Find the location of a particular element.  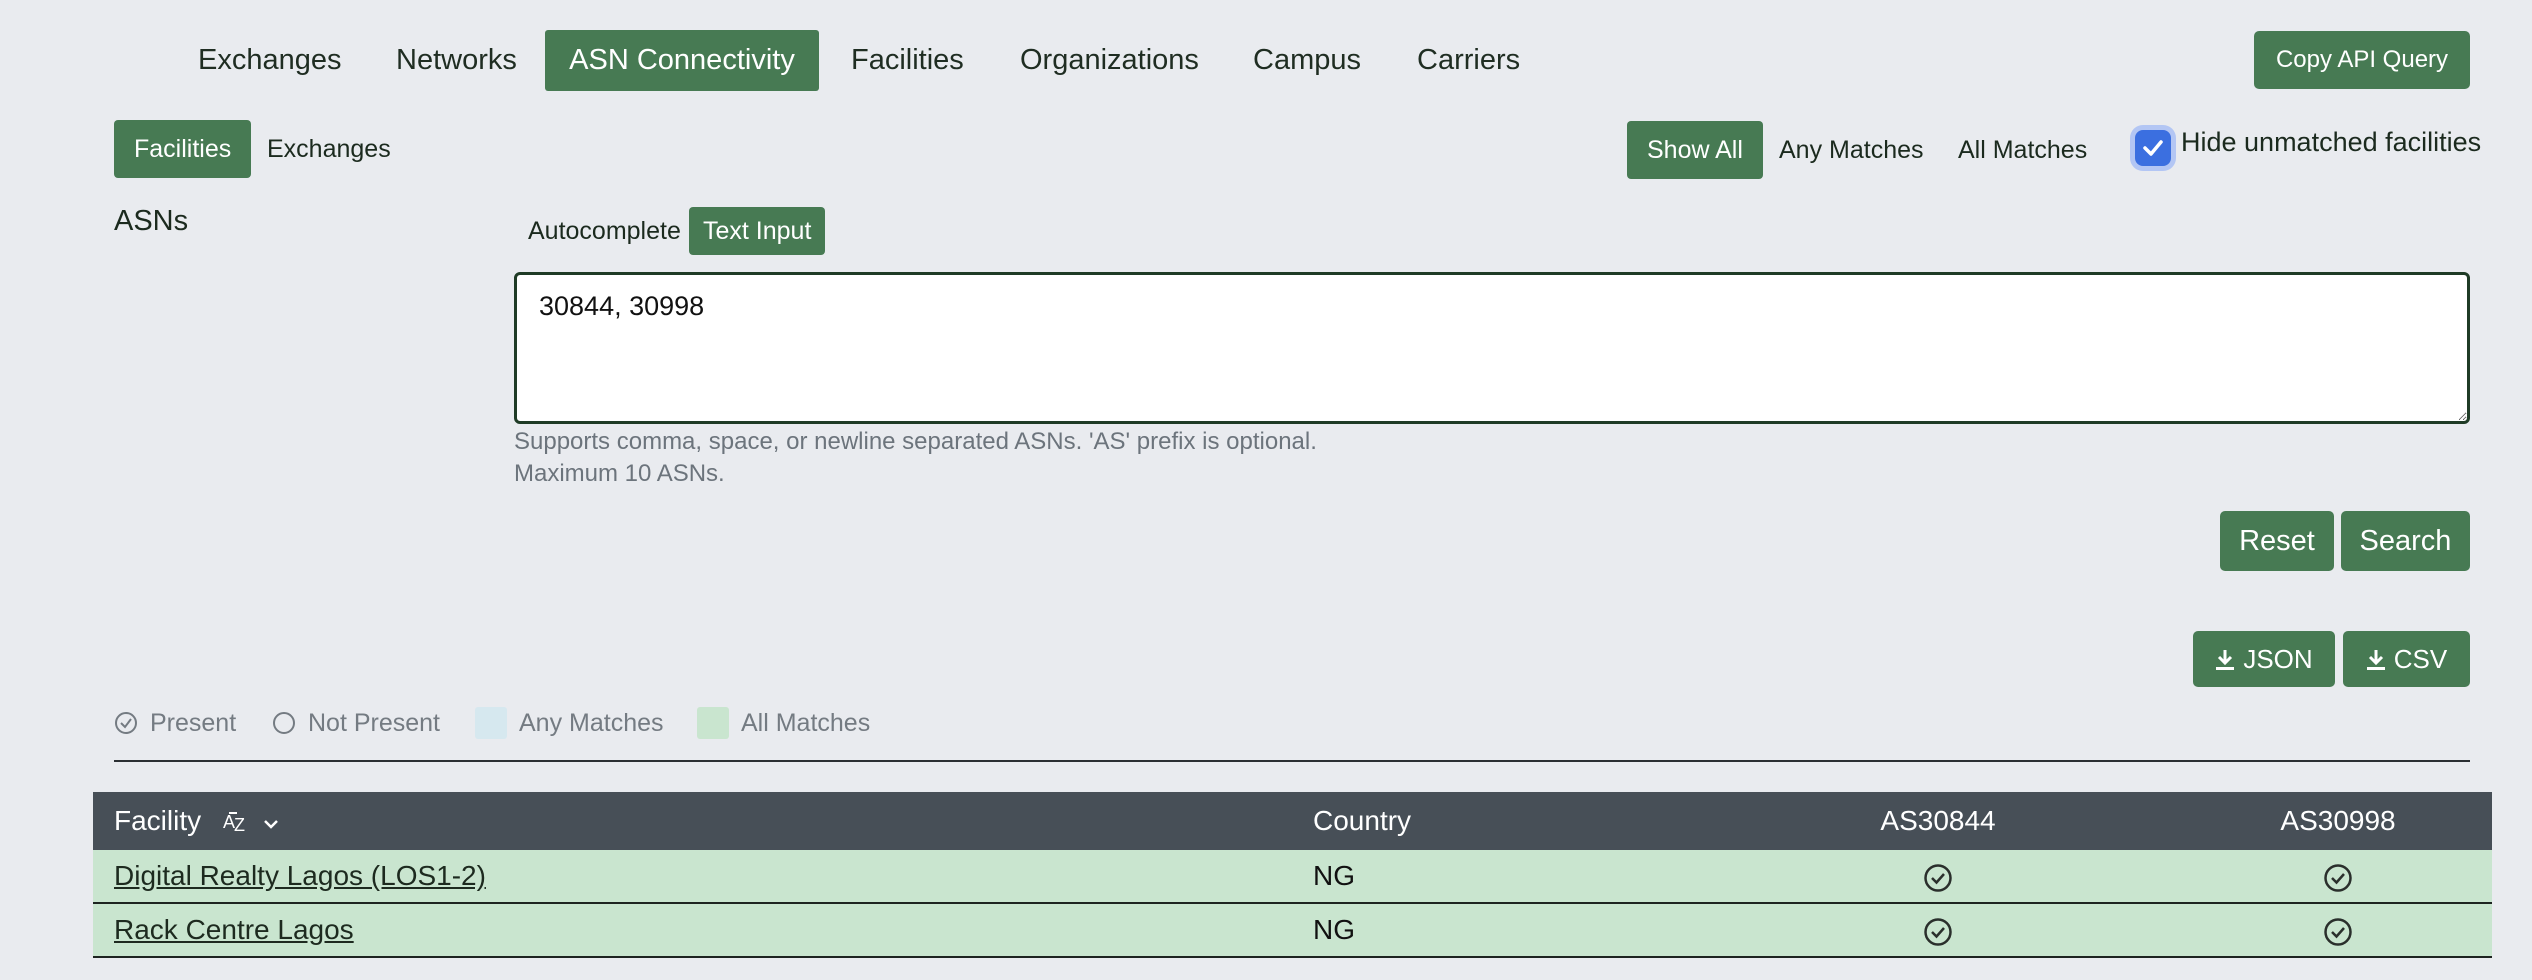

input-mode-autocomplete: Autocomplete is located at coordinates (604, 231).